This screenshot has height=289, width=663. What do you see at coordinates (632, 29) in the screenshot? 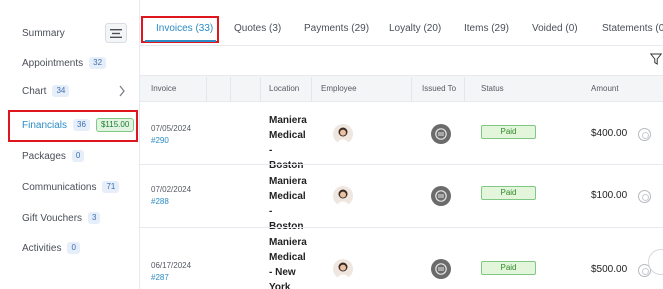
I see `tab-statements: Statements (0)` at bounding box center [632, 29].